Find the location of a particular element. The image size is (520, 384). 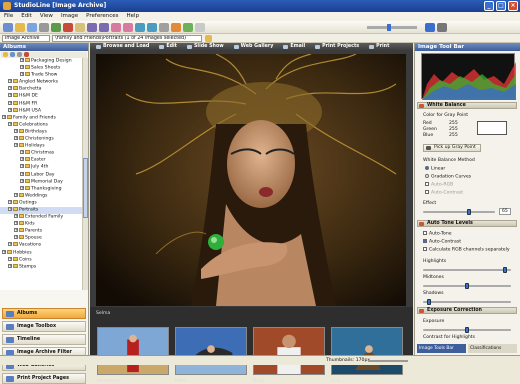

maximize-button: □ is located at coordinates (501, 6).